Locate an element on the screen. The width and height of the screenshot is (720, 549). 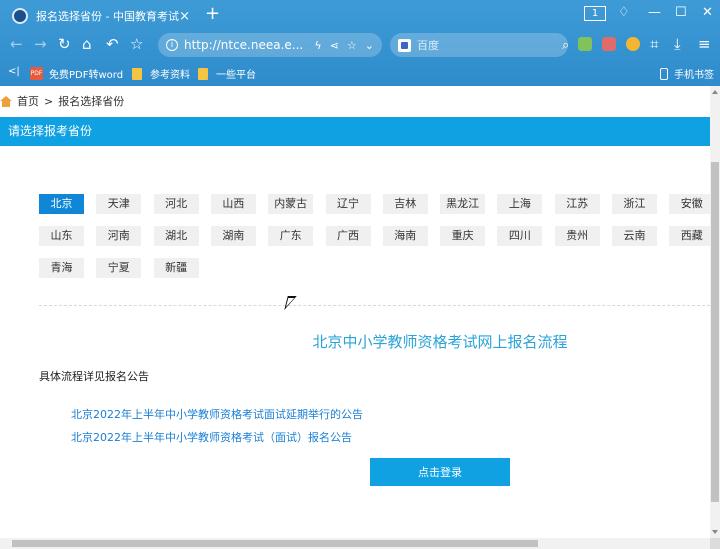
section-header: 请选择报考省份 is located at coordinates (355, 131).